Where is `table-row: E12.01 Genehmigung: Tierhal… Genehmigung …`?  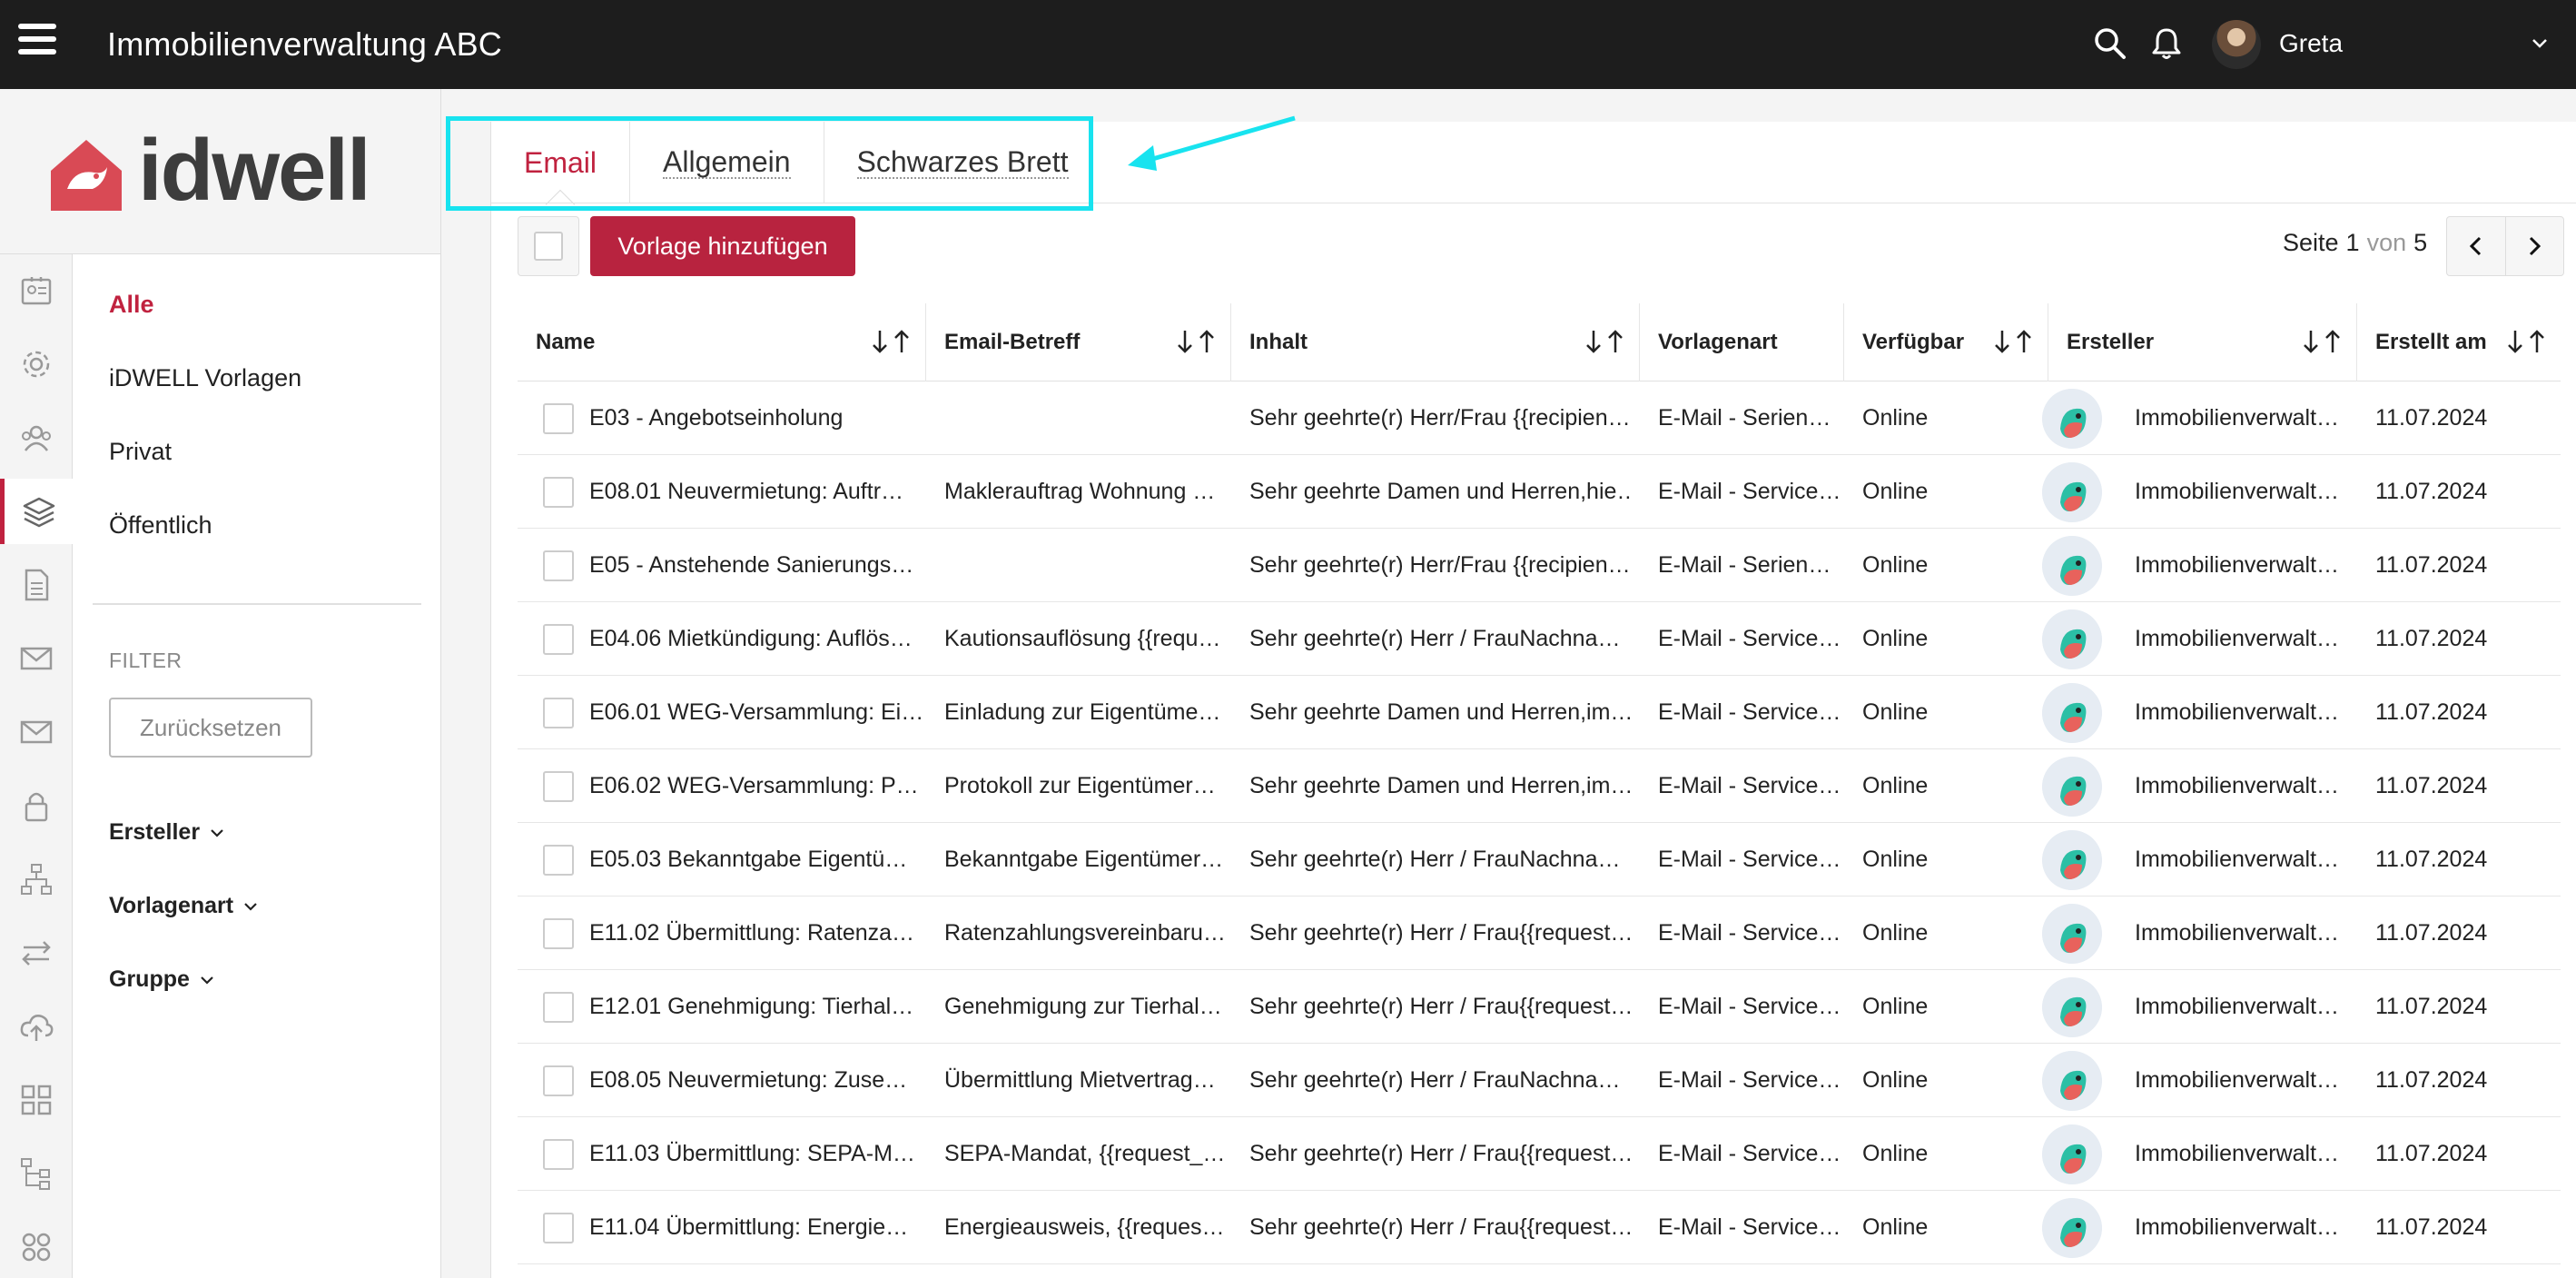 table-row: E12.01 Genehmigung: Tierhal… Genehmigung … is located at coordinates (1539, 1007).